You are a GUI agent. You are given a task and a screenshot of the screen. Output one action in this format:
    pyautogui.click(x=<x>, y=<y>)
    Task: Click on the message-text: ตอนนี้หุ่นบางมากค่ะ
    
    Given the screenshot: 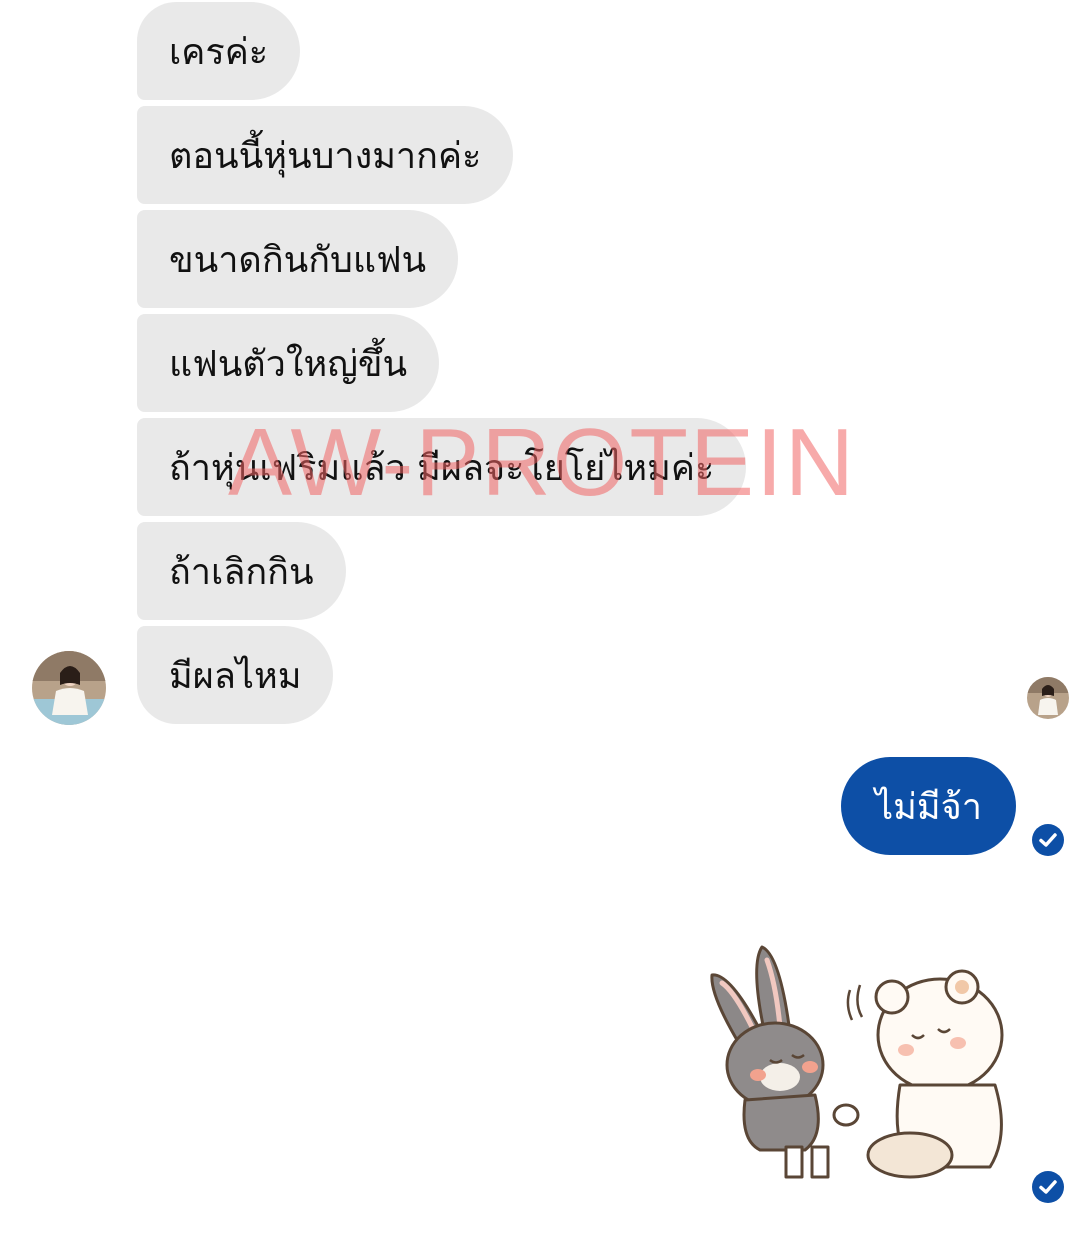 What is the action you would take?
    pyautogui.click(x=325, y=156)
    